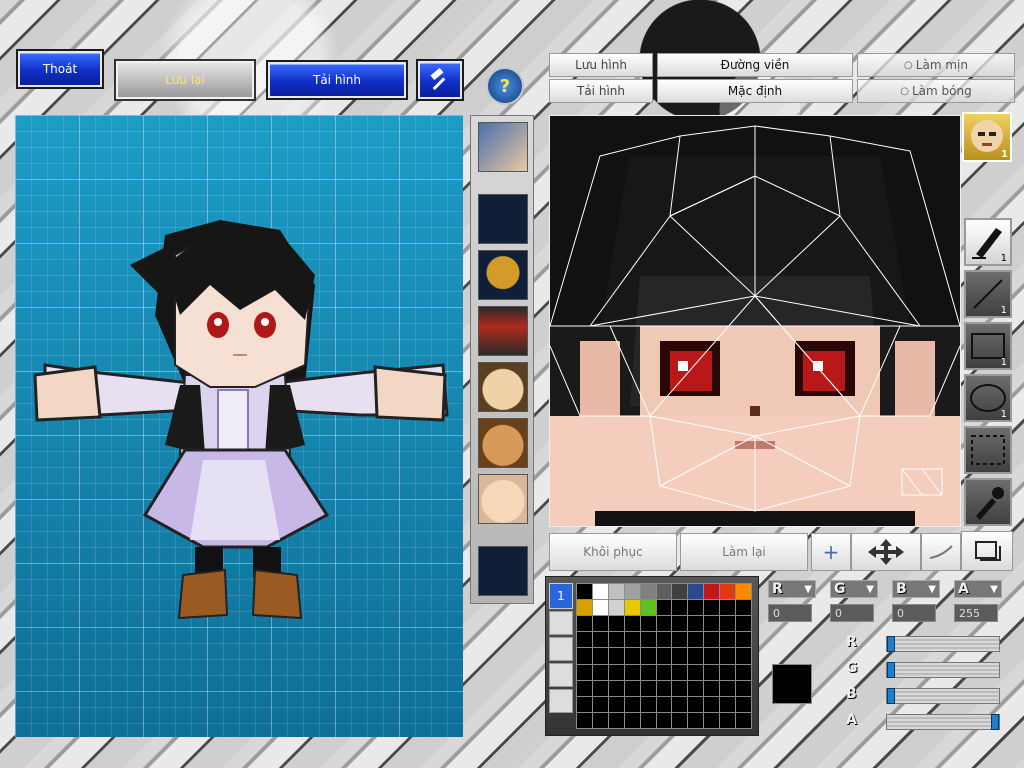 The height and width of the screenshot is (768, 1024). What do you see at coordinates (854, 589) in the screenshot?
I see `g-channel-select: G ▼` at bounding box center [854, 589].